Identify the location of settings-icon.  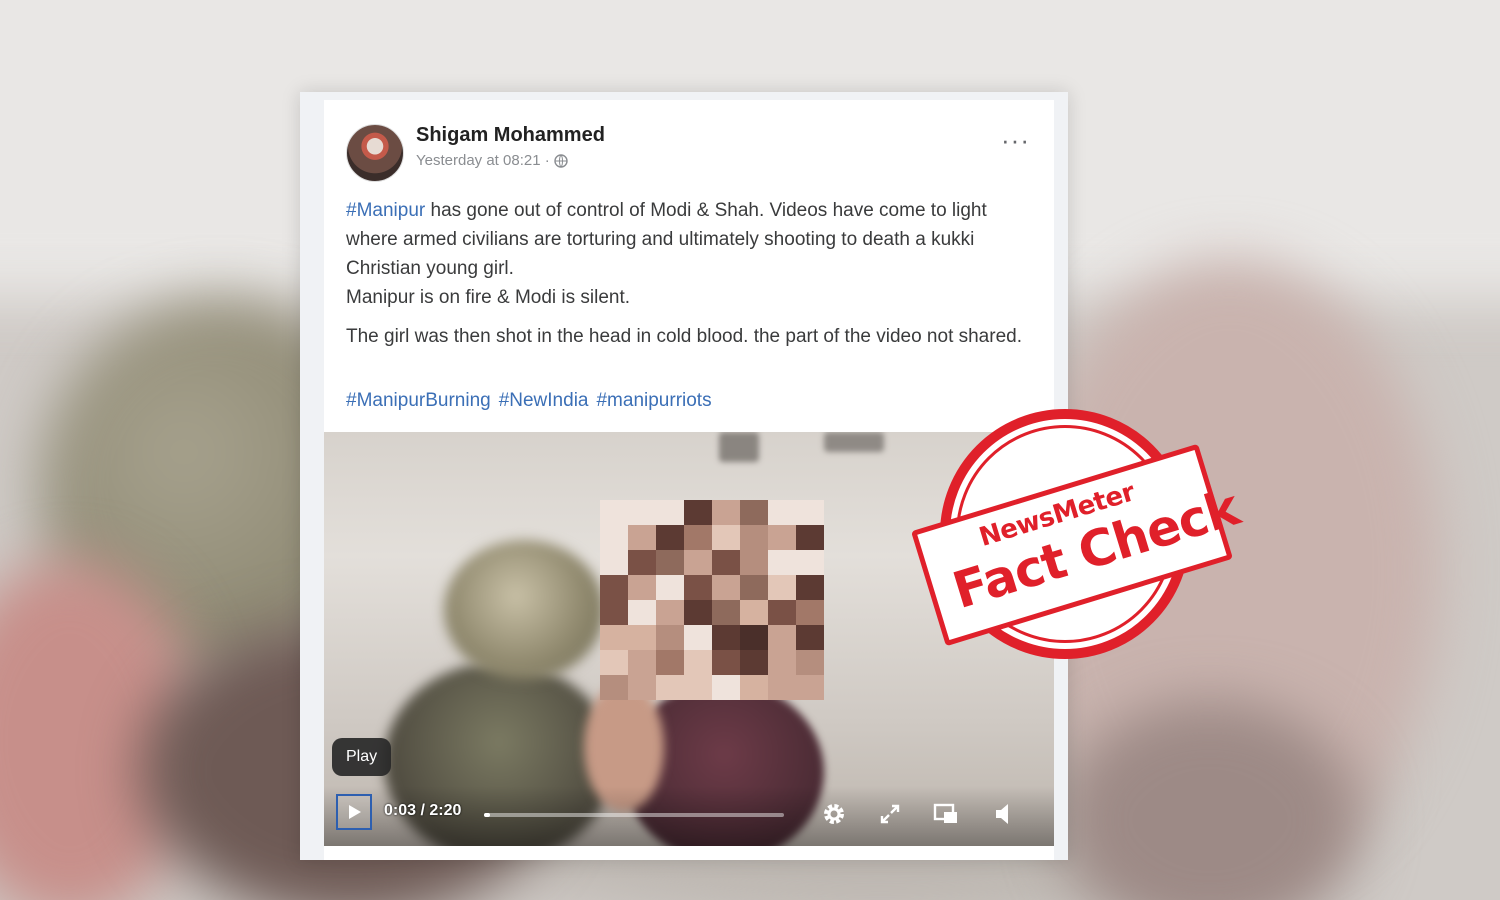
(834, 814).